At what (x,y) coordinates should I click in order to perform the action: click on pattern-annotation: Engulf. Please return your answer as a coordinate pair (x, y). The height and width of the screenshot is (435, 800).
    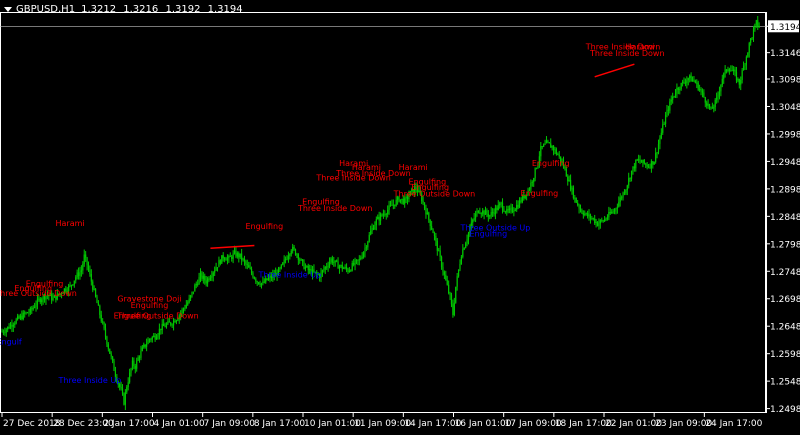
    Looking at the image, I should click on (11, 341).